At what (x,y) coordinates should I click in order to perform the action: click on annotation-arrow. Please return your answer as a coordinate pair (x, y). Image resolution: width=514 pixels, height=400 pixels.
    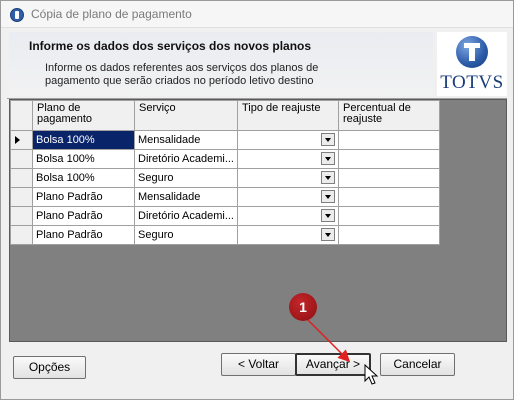
    Looking at the image, I should click on (327, 339).